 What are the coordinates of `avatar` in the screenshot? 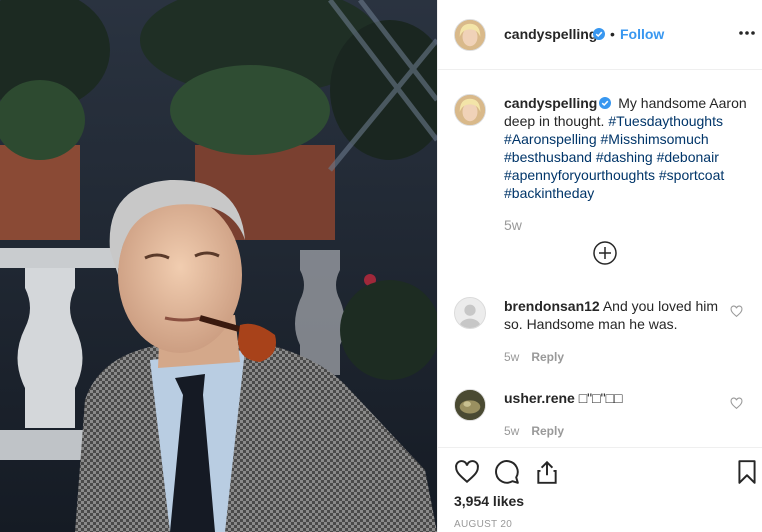 It's located at (470, 35).